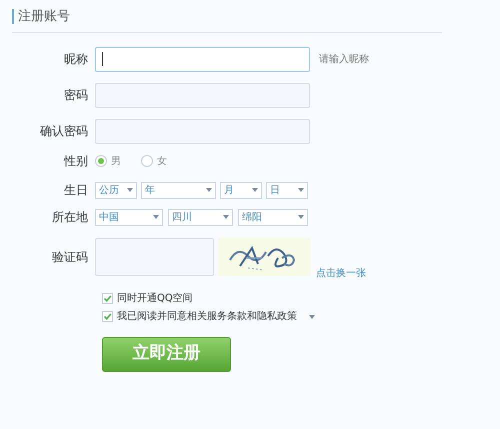  Describe the element at coordinates (241, 190) in the screenshot. I see `select-dropdown: 月` at that location.